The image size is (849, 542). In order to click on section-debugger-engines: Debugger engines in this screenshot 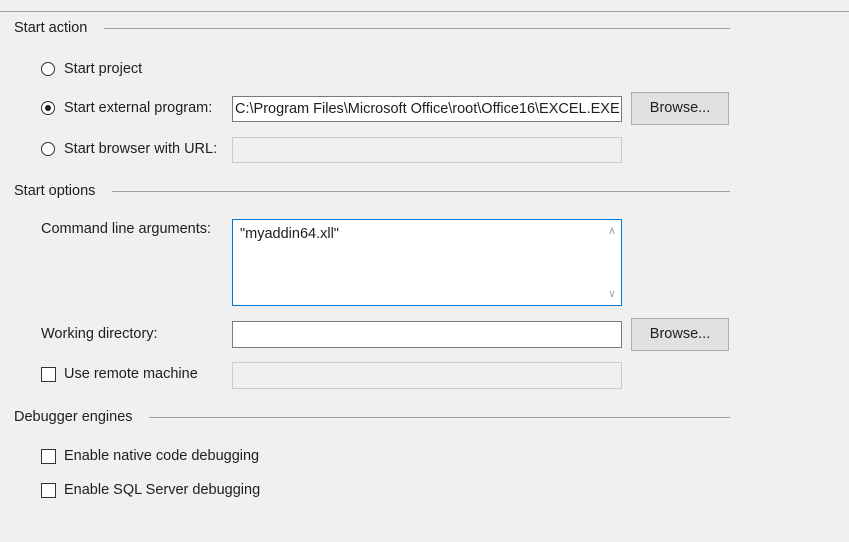, I will do `click(372, 417)`.